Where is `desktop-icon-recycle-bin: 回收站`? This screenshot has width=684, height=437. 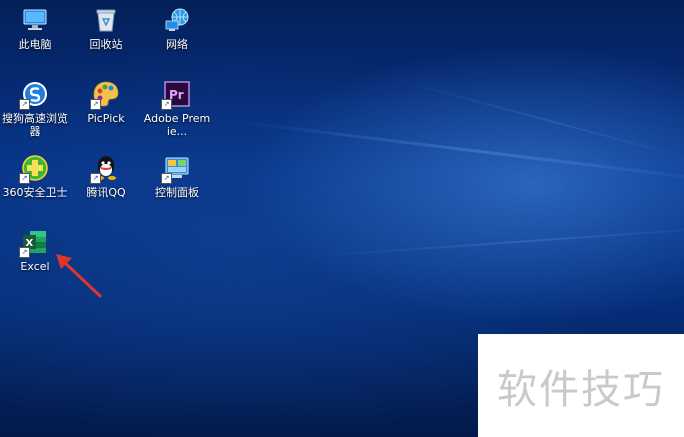
desktop-icon-recycle-bin: 回收站 is located at coordinates (106, 28).